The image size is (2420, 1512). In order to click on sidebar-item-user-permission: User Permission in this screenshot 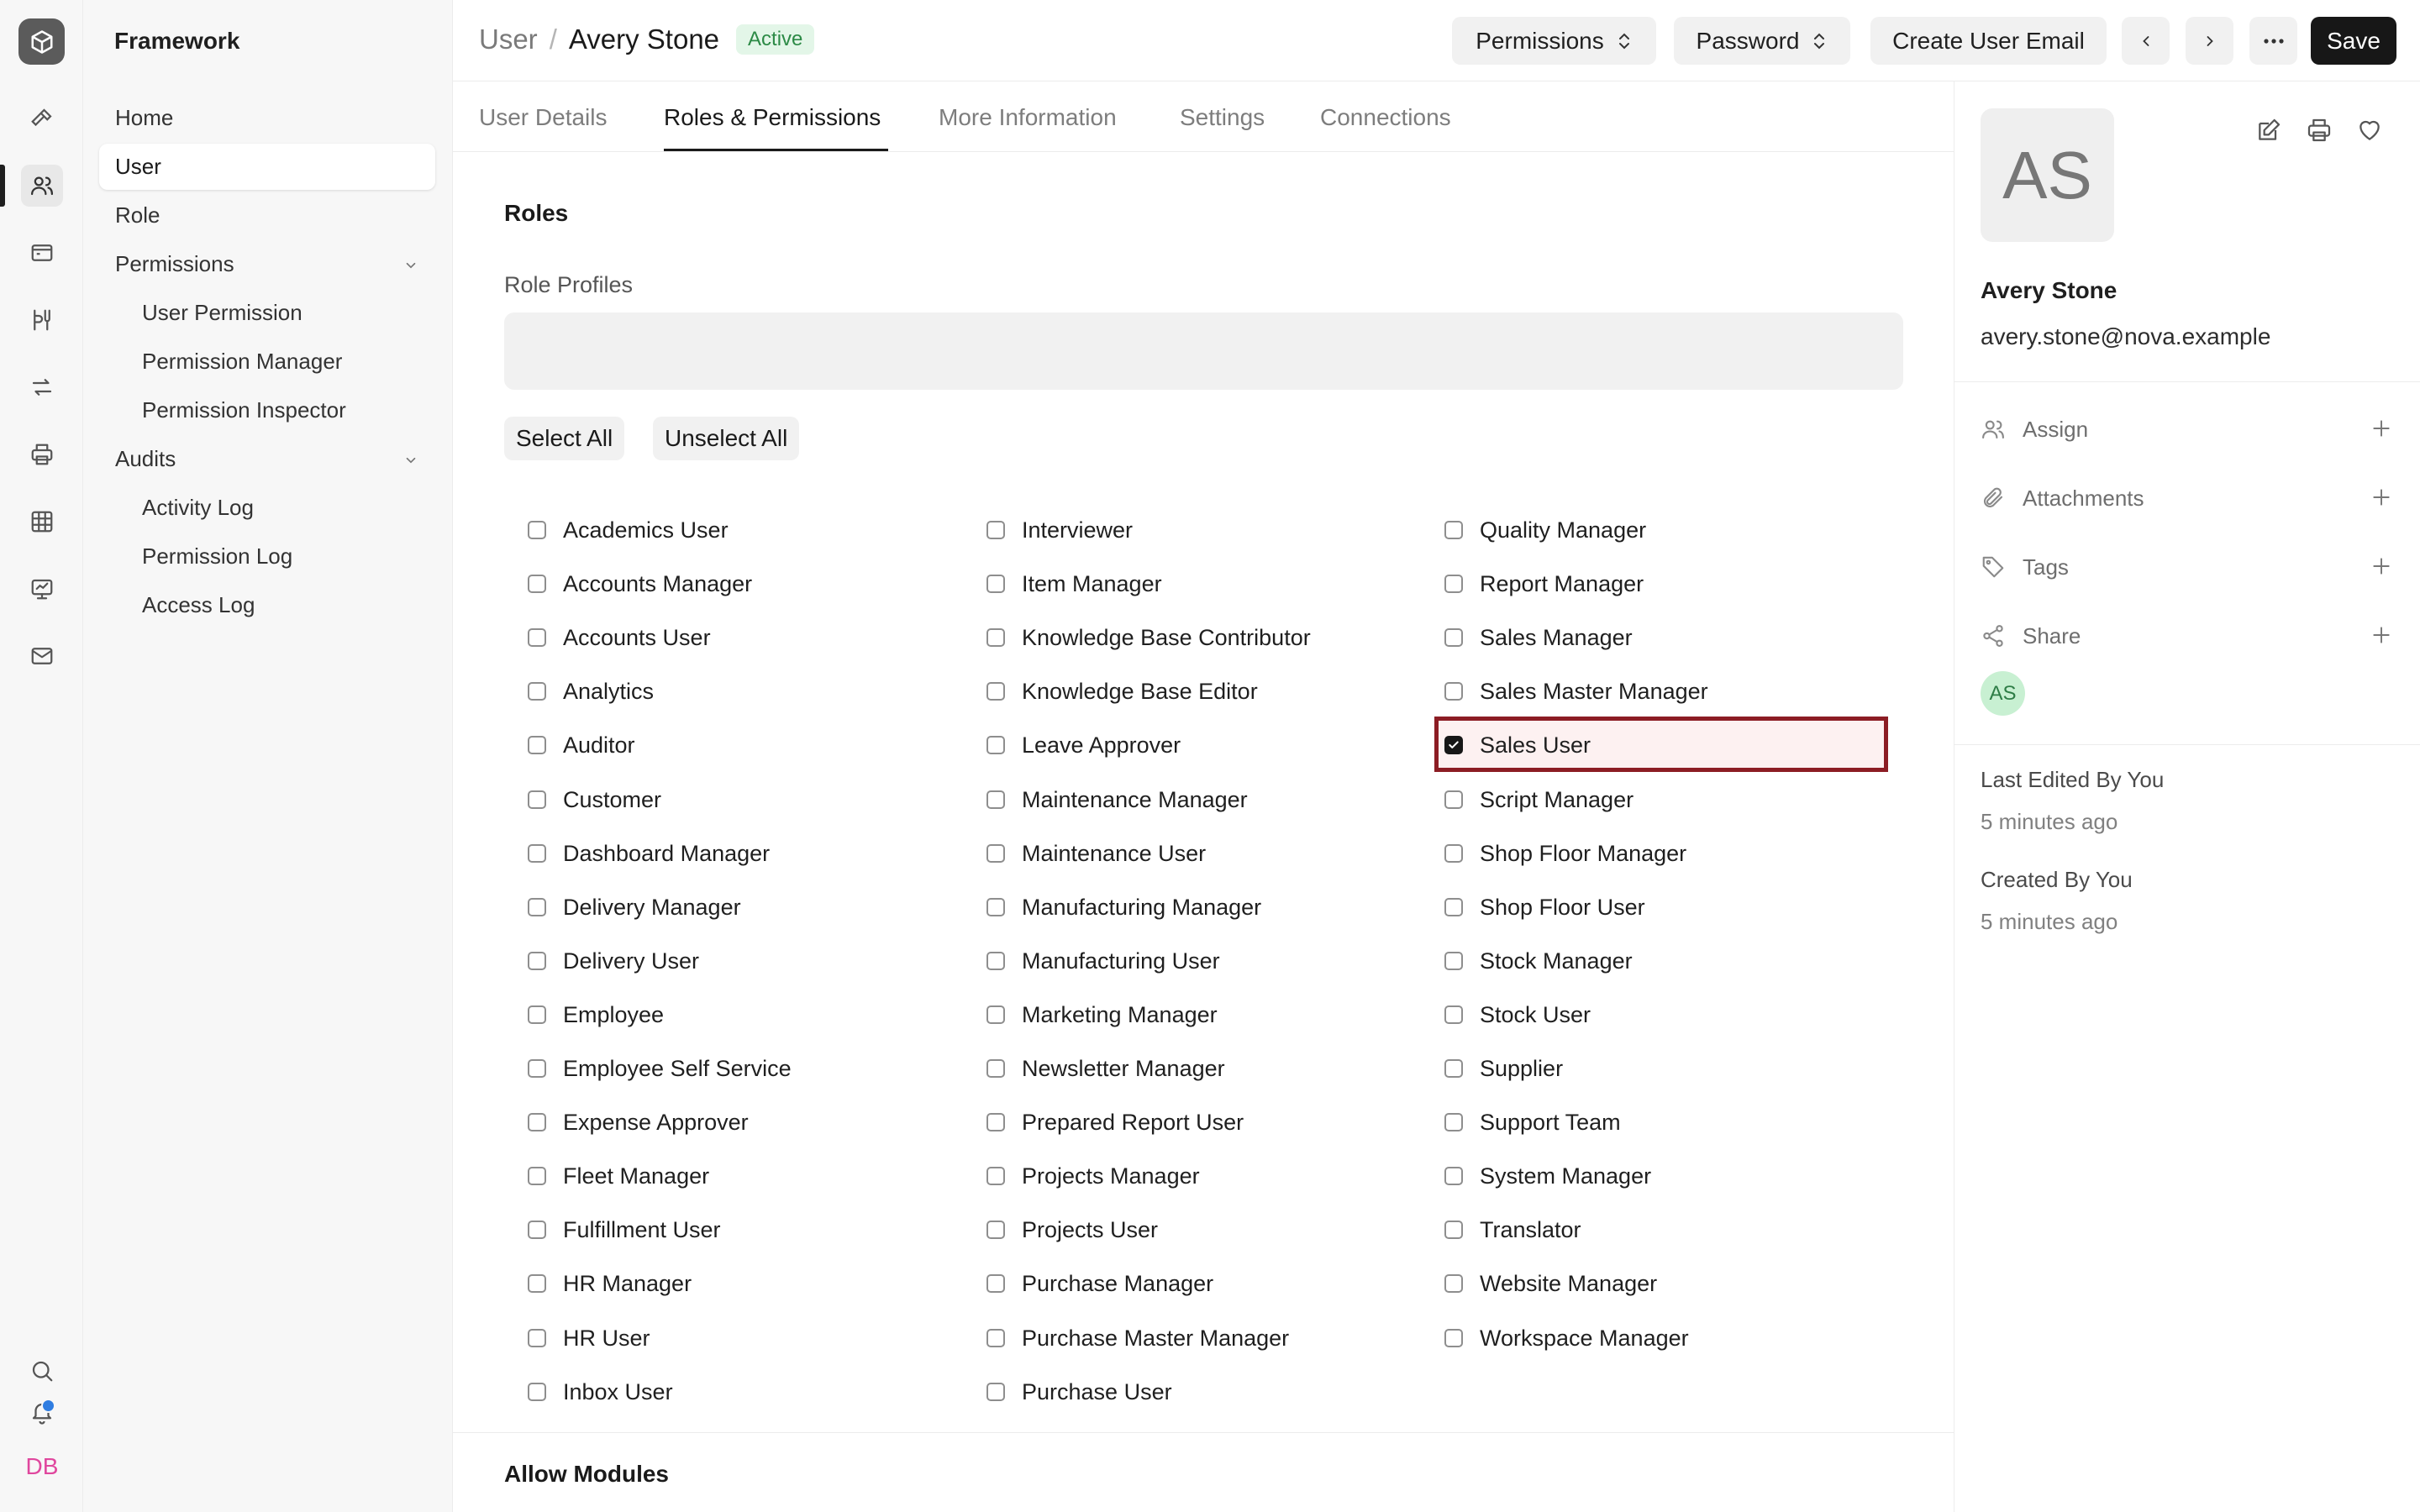, I will do `click(267, 313)`.